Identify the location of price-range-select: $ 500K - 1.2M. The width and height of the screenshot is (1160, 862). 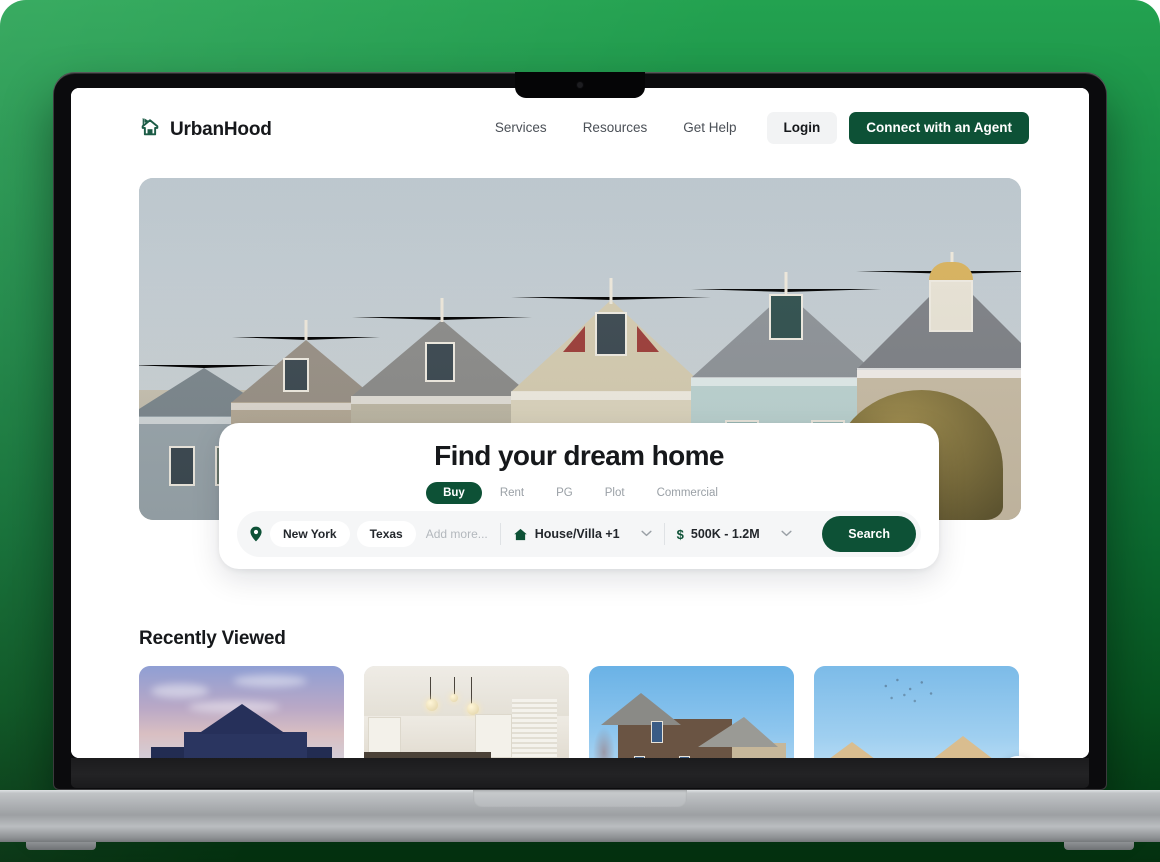
(734, 534).